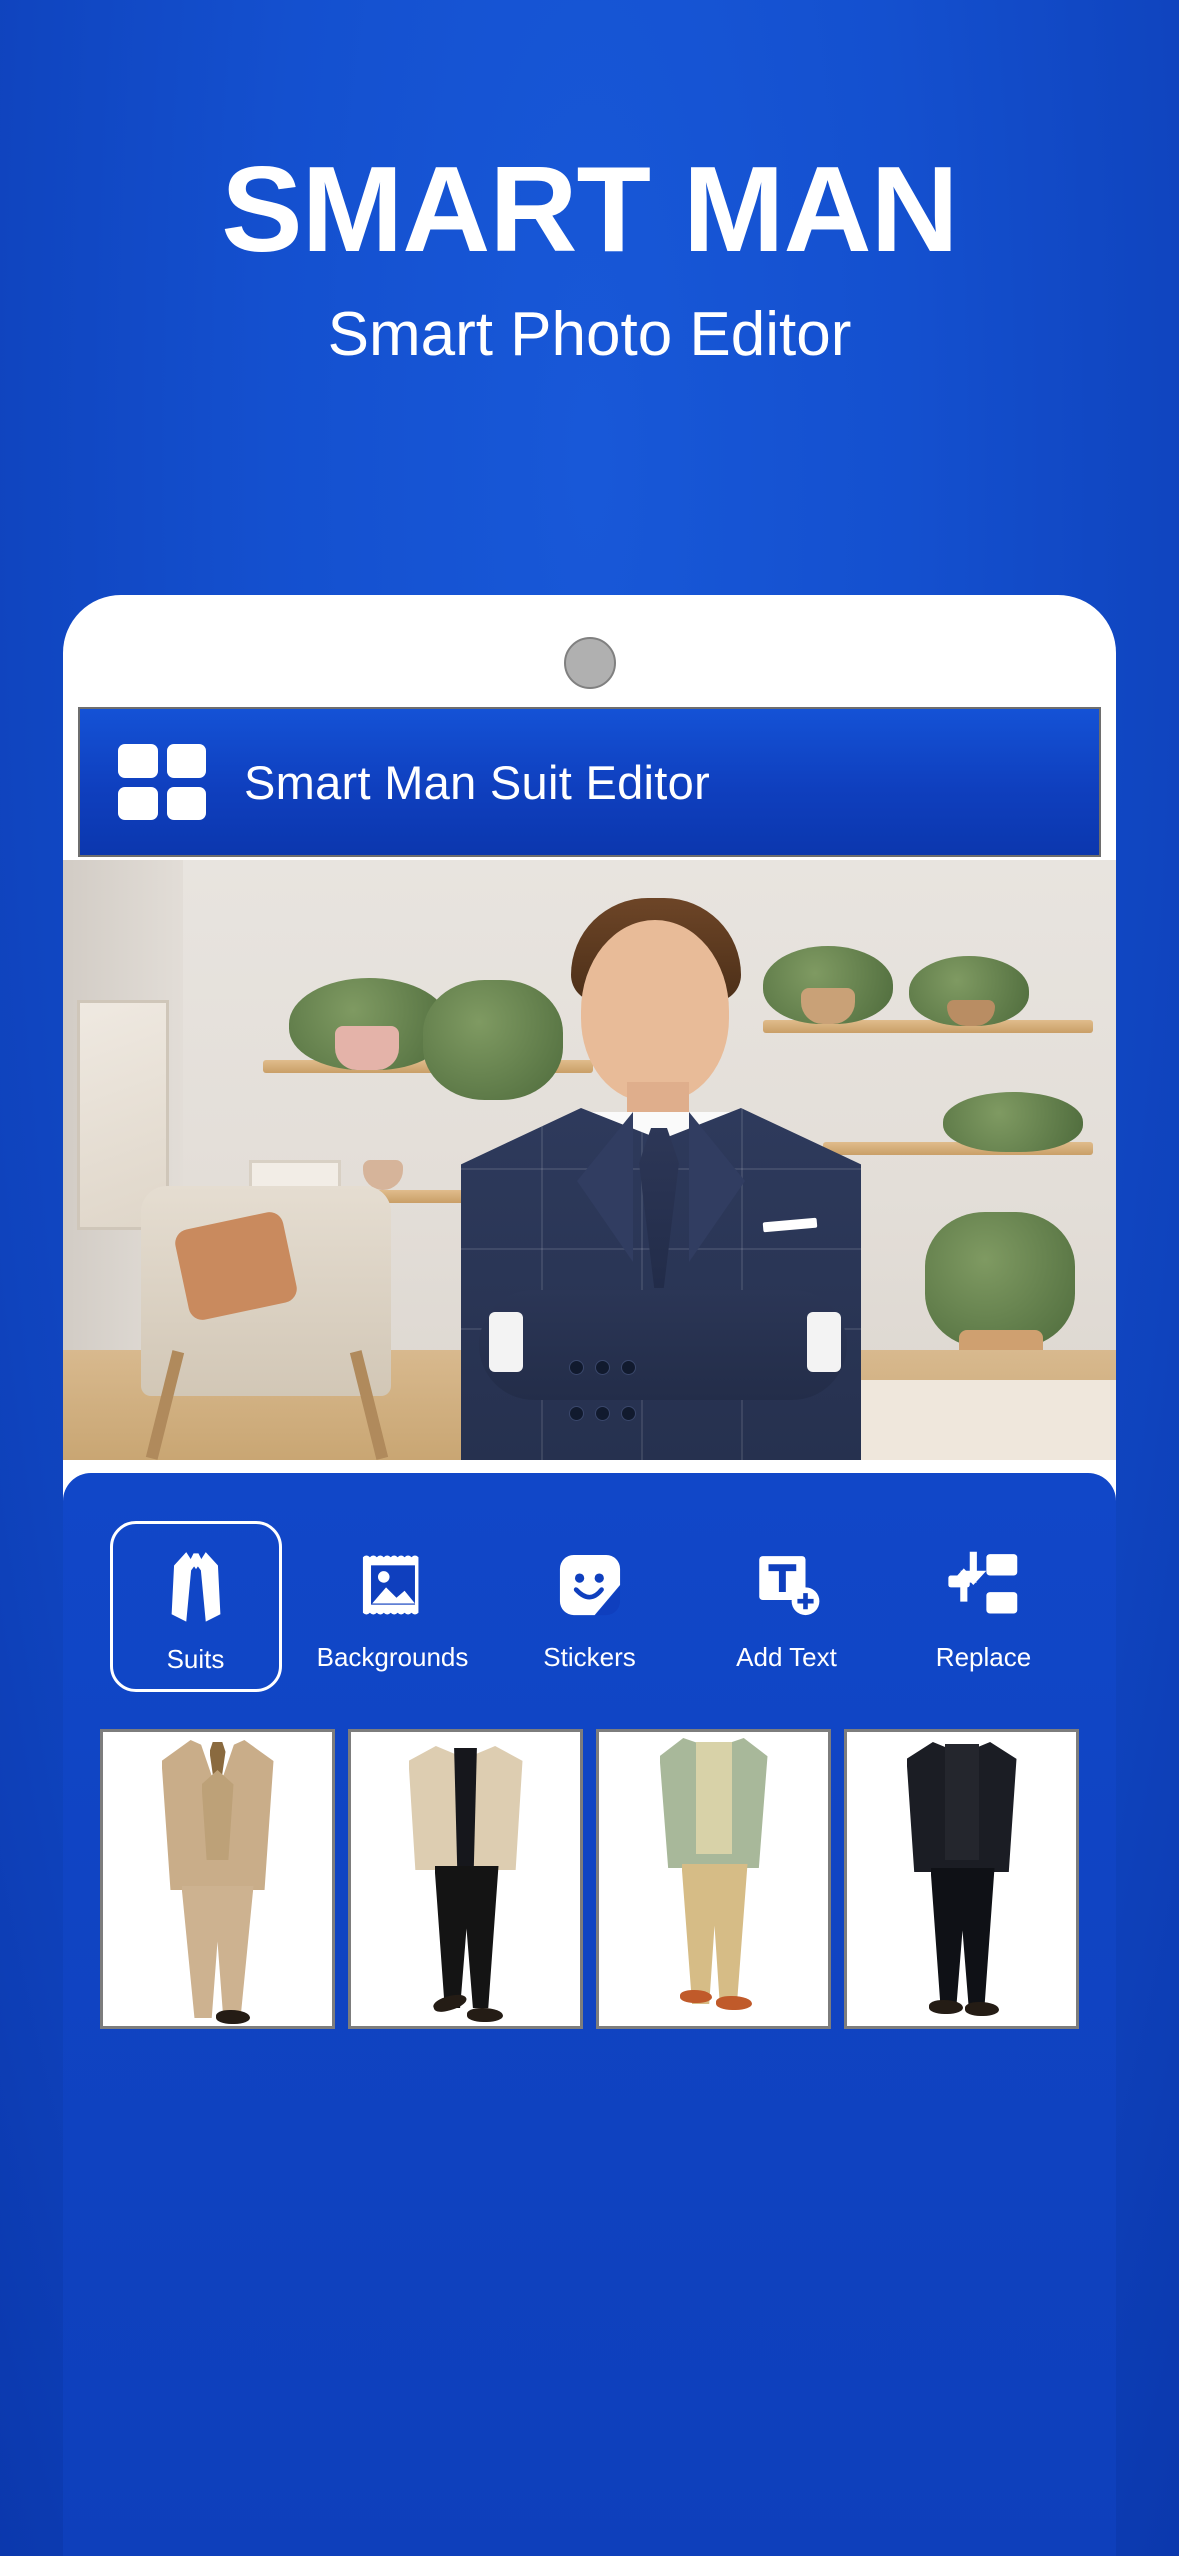 This screenshot has height=2556, width=1179. Describe the element at coordinates (787, 1585) in the screenshot. I see `text-box-plus-icon` at that location.